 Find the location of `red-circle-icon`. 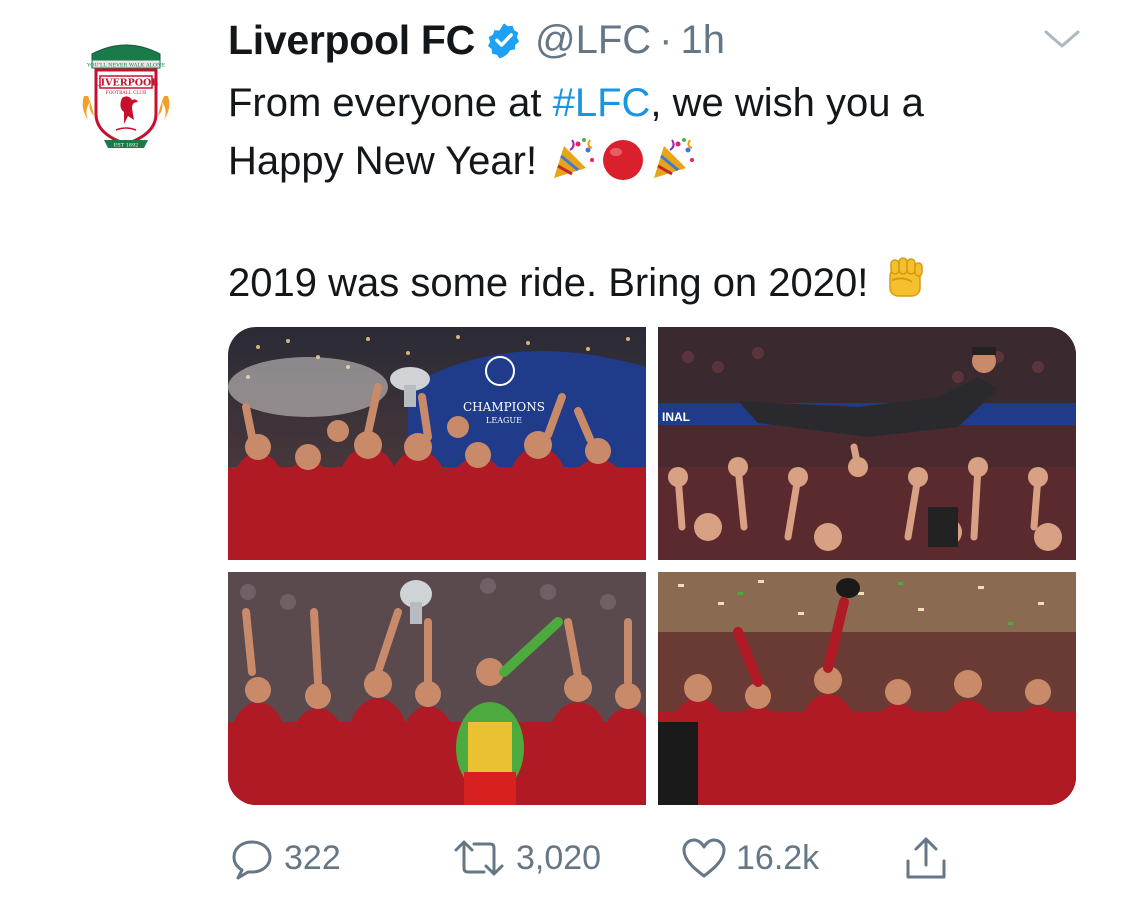

red-circle-icon is located at coordinates (623, 167).